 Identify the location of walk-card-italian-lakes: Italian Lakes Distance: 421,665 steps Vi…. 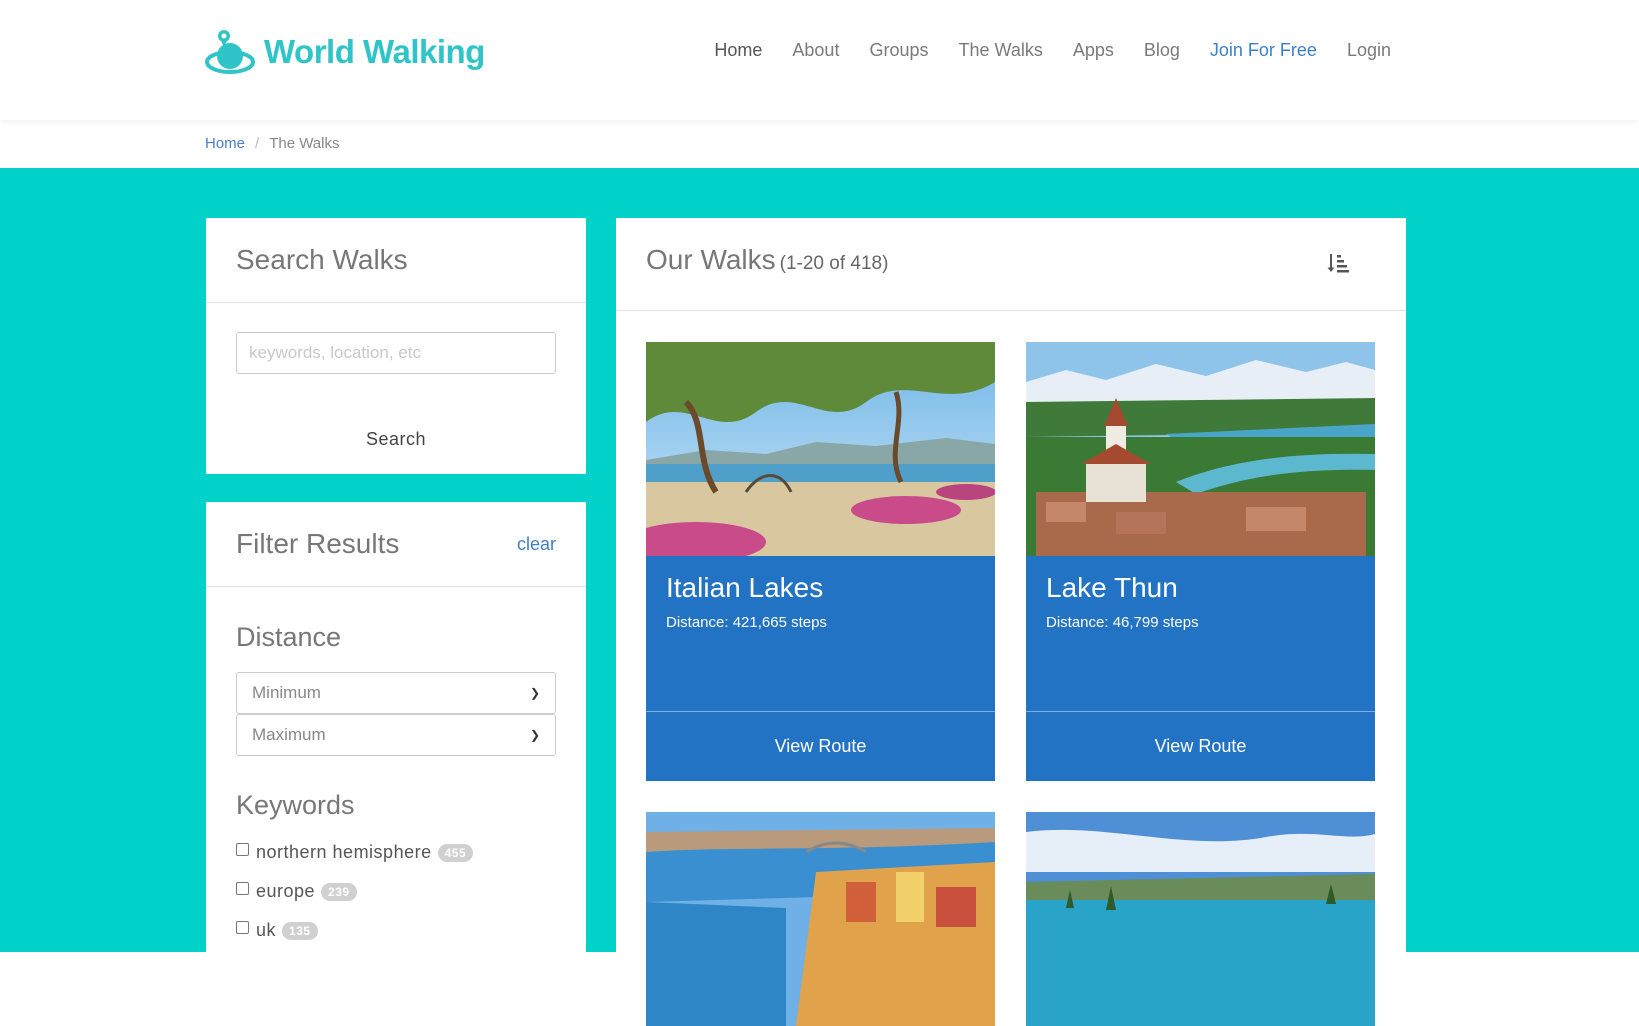
(820, 561).